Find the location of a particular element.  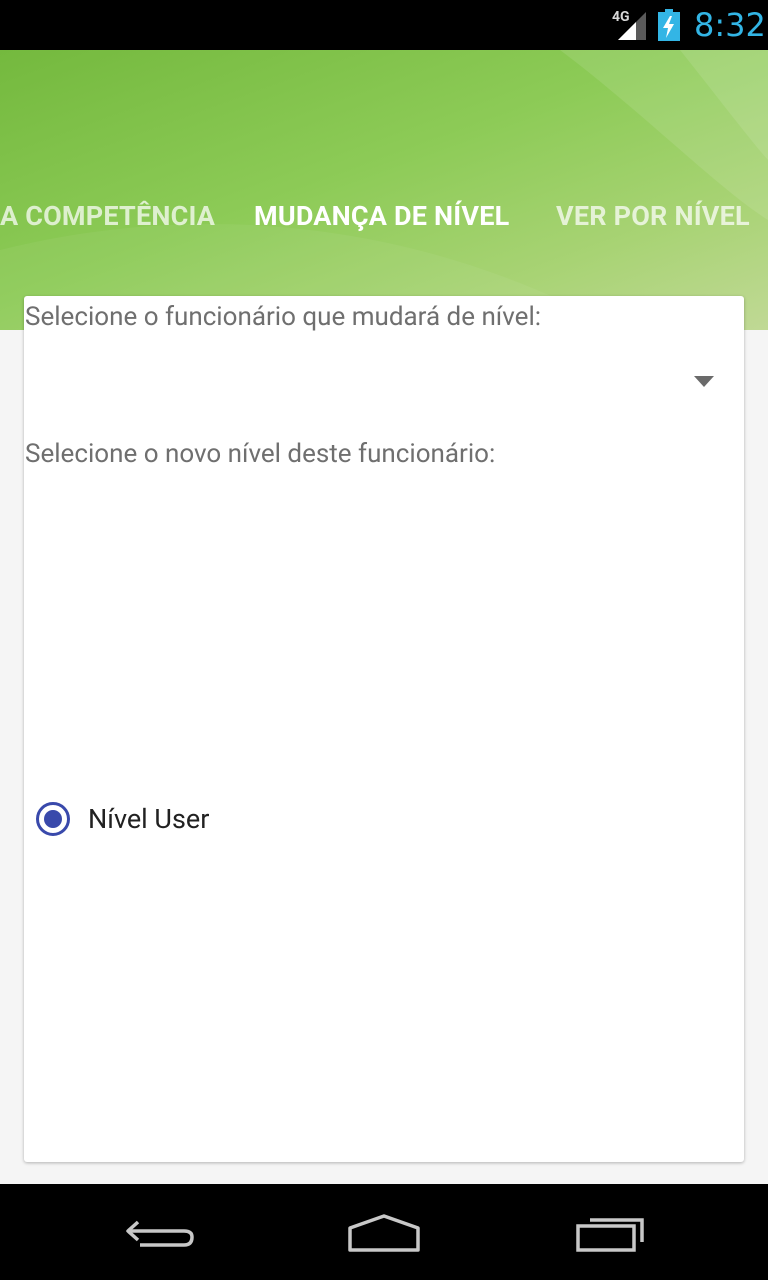

dropdown-arrow-icon is located at coordinates (704, 381).